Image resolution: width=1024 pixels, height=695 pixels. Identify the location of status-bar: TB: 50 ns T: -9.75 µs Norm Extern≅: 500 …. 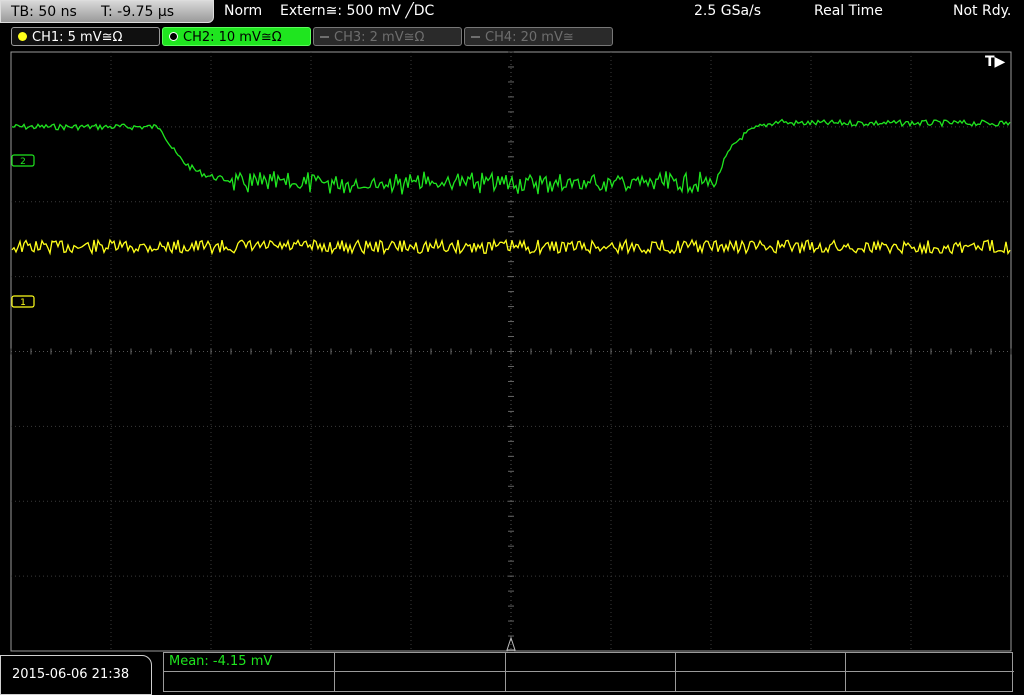
(512, 12).